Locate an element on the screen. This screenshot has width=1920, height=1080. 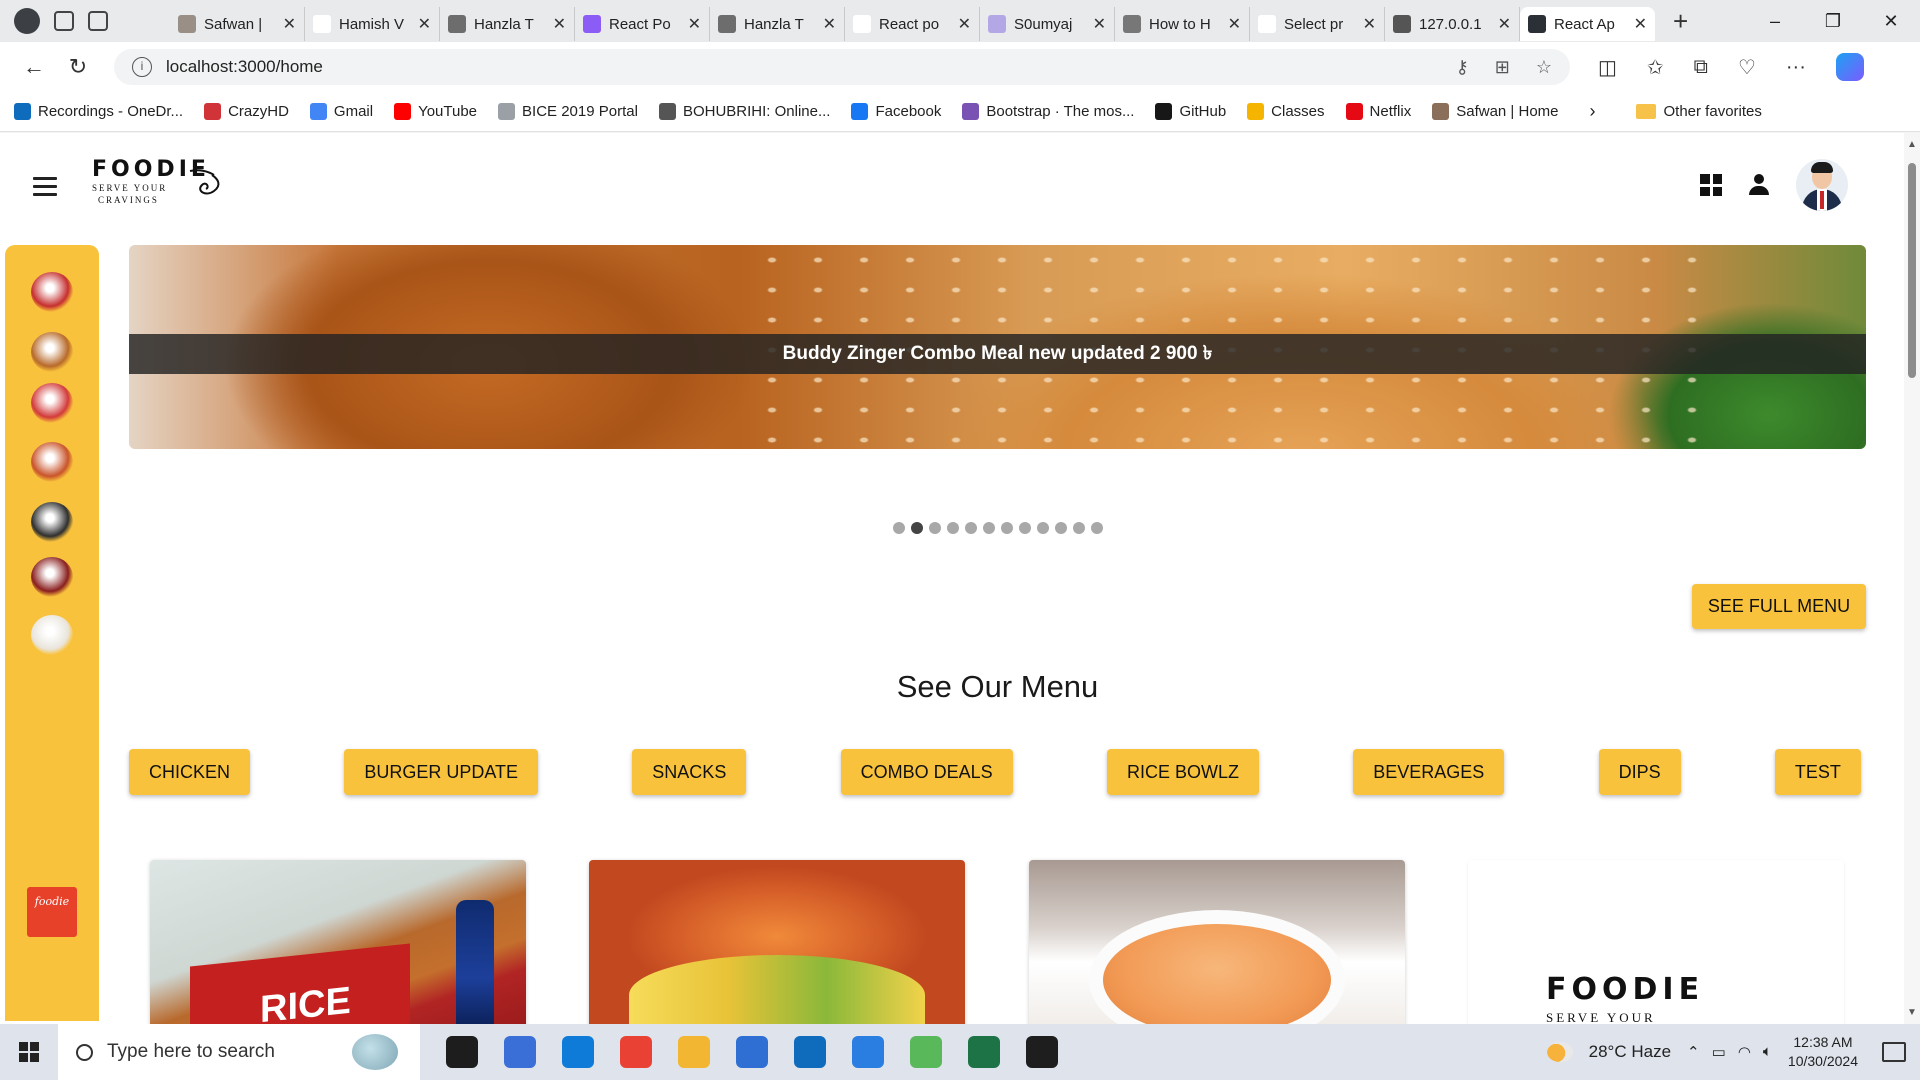
profile-avatar-icon is located at coordinates (27, 21).